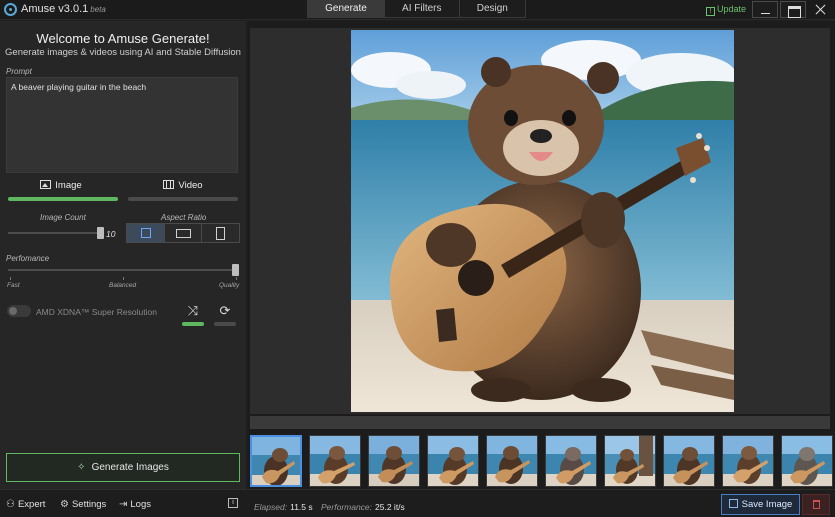 Image resolution: width=835 pixels, height=517 pixels. Describe the element at coordinates (63, 199) in the screenshot. I see `image-mode-indicator` at that location.